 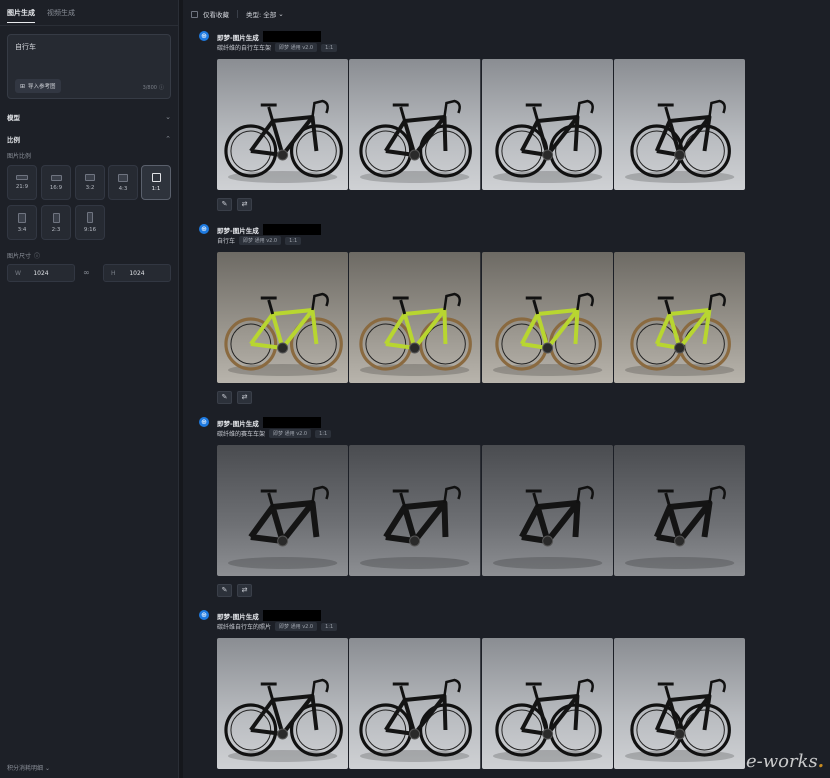 I want to click on ratio-label-text: 3:2, so click(x=90, y=188).